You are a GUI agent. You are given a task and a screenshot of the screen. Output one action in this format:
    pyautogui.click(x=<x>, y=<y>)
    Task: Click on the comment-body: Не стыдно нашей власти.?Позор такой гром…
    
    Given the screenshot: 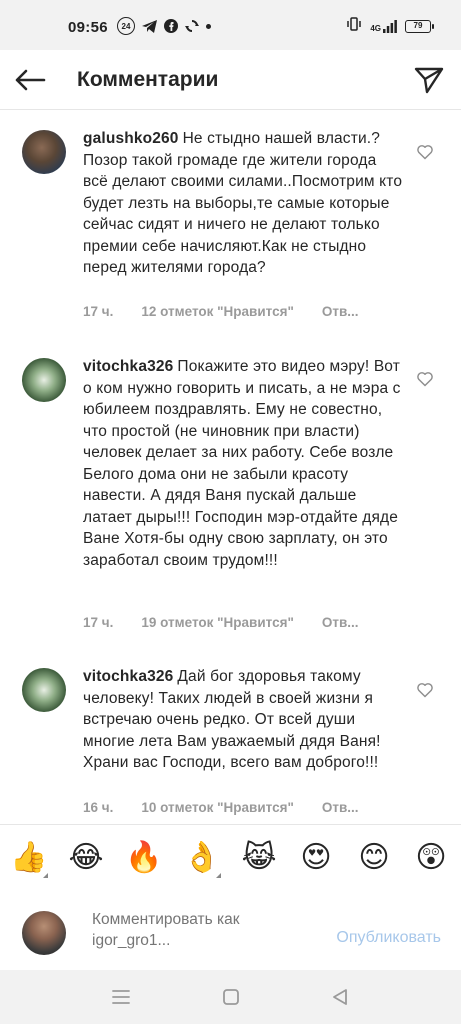 What is the action you would take?
    pyautogui.click(x=243, y=203)
    